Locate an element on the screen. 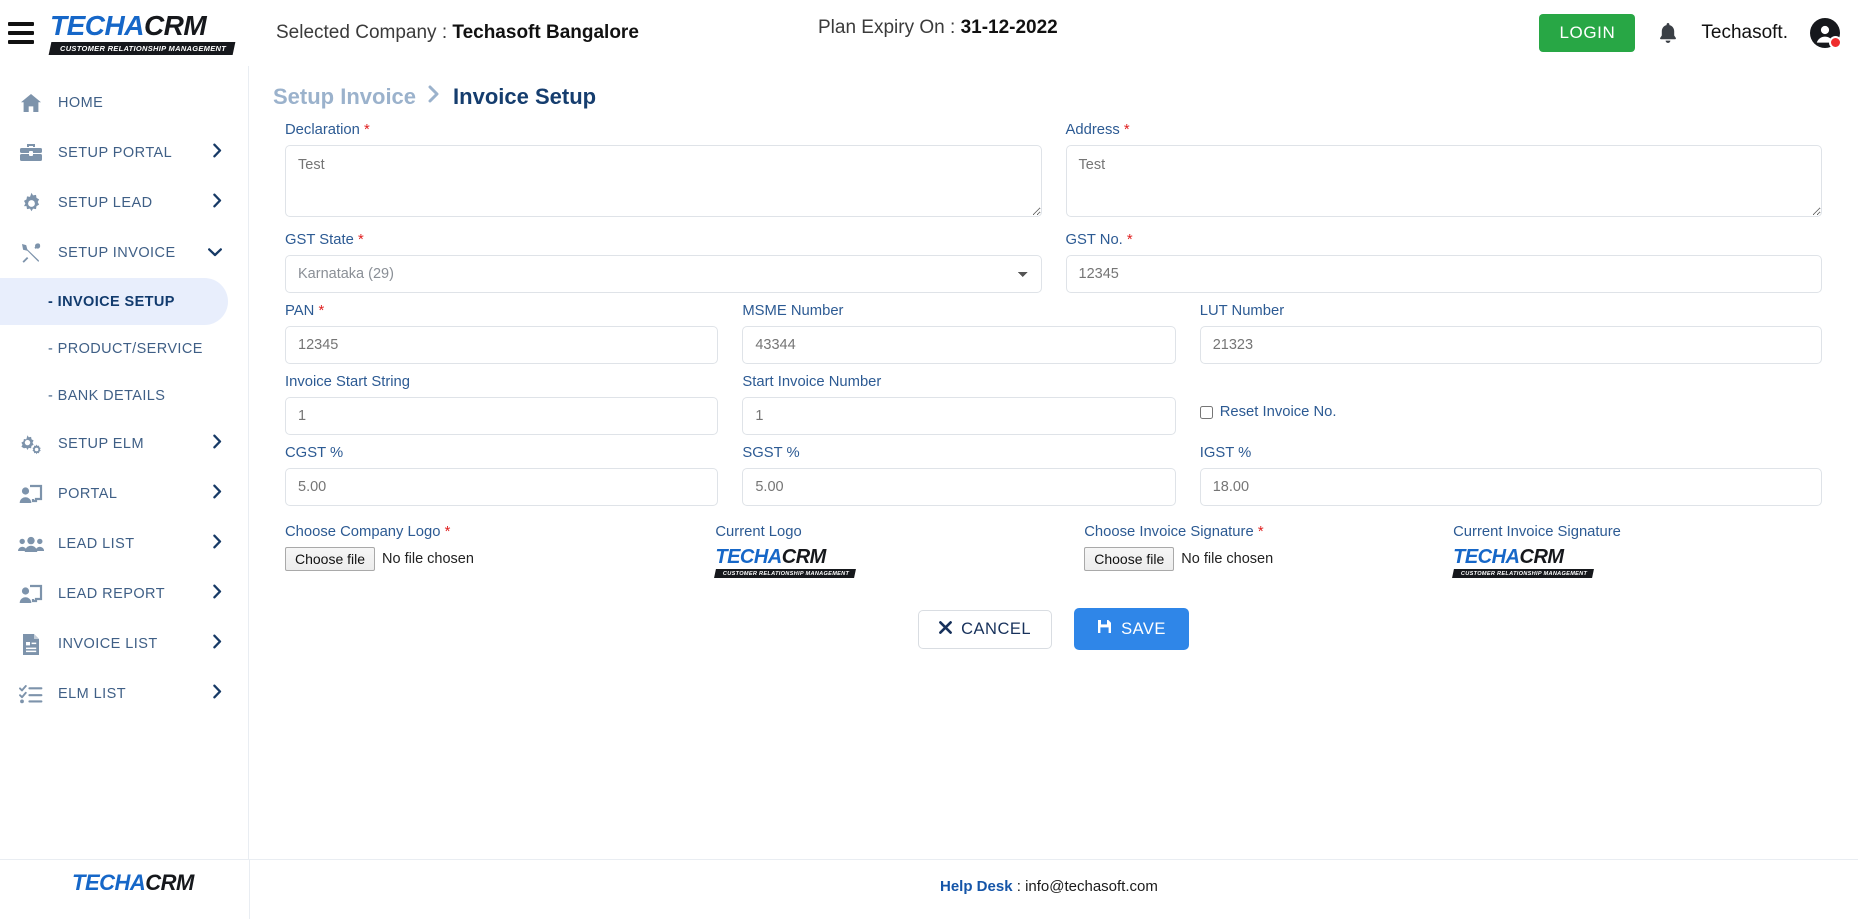 This screenshot has height=919, width=1858. start-invoice-number-label: Start Invoice Number is located at coordinates (812, 382).